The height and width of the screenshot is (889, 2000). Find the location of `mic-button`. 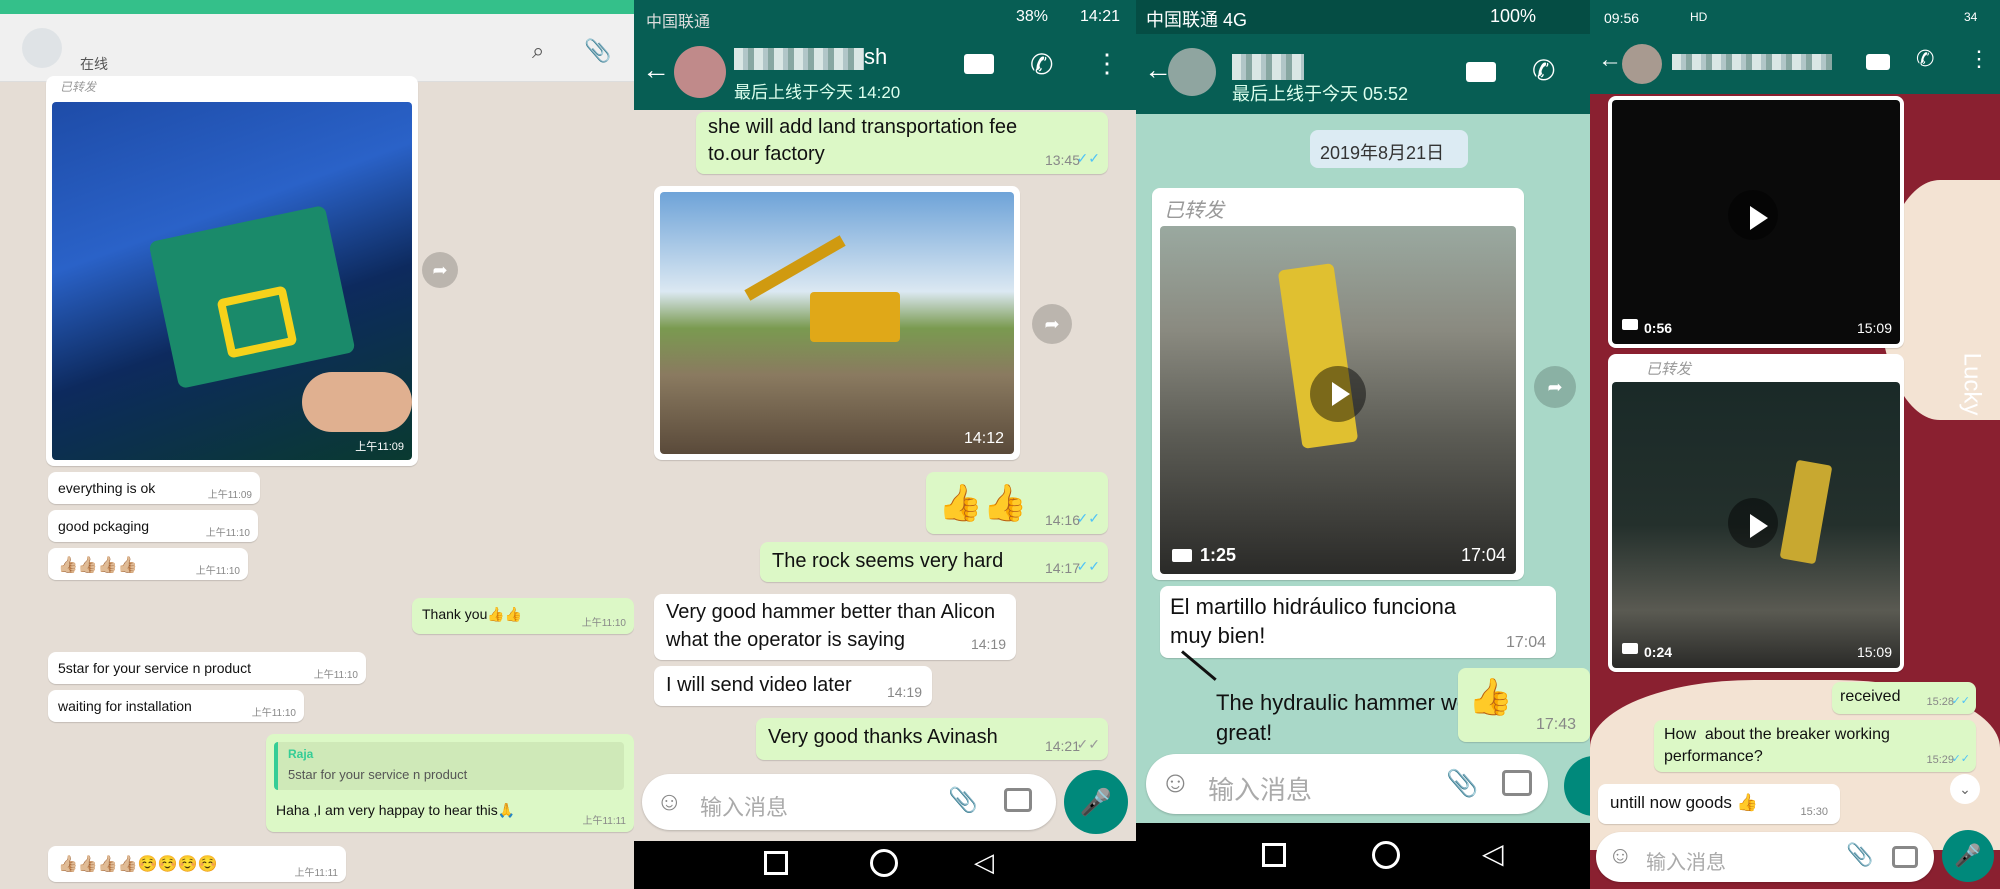

mic-button is located at coordinates (1577, 786).